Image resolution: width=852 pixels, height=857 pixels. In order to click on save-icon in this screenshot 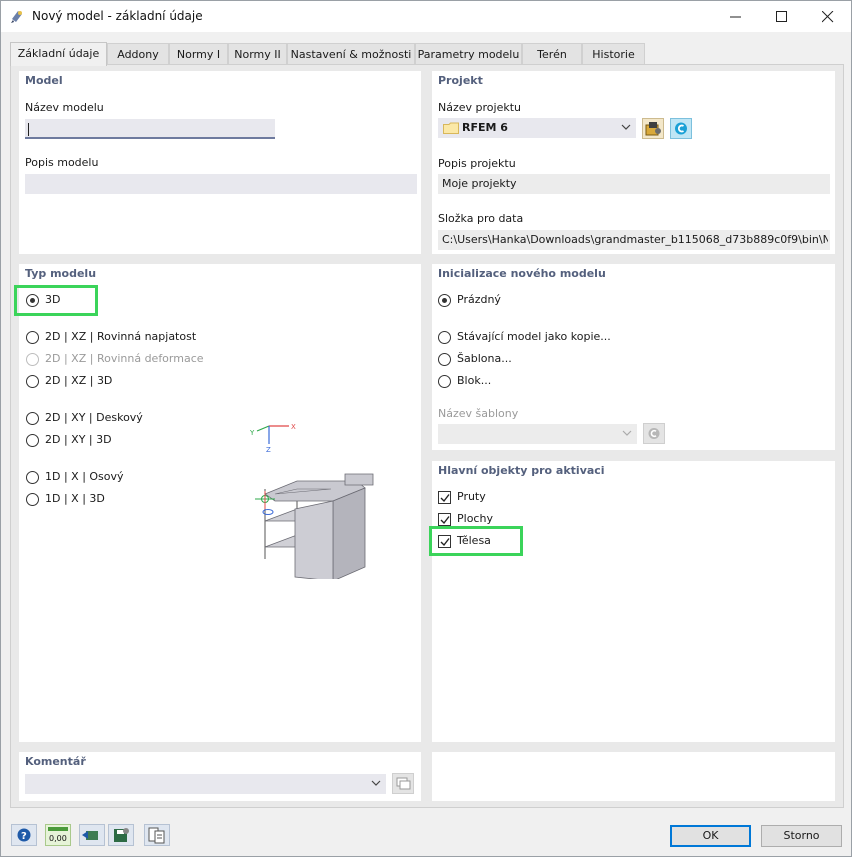, I will do `click(121, 835)`.